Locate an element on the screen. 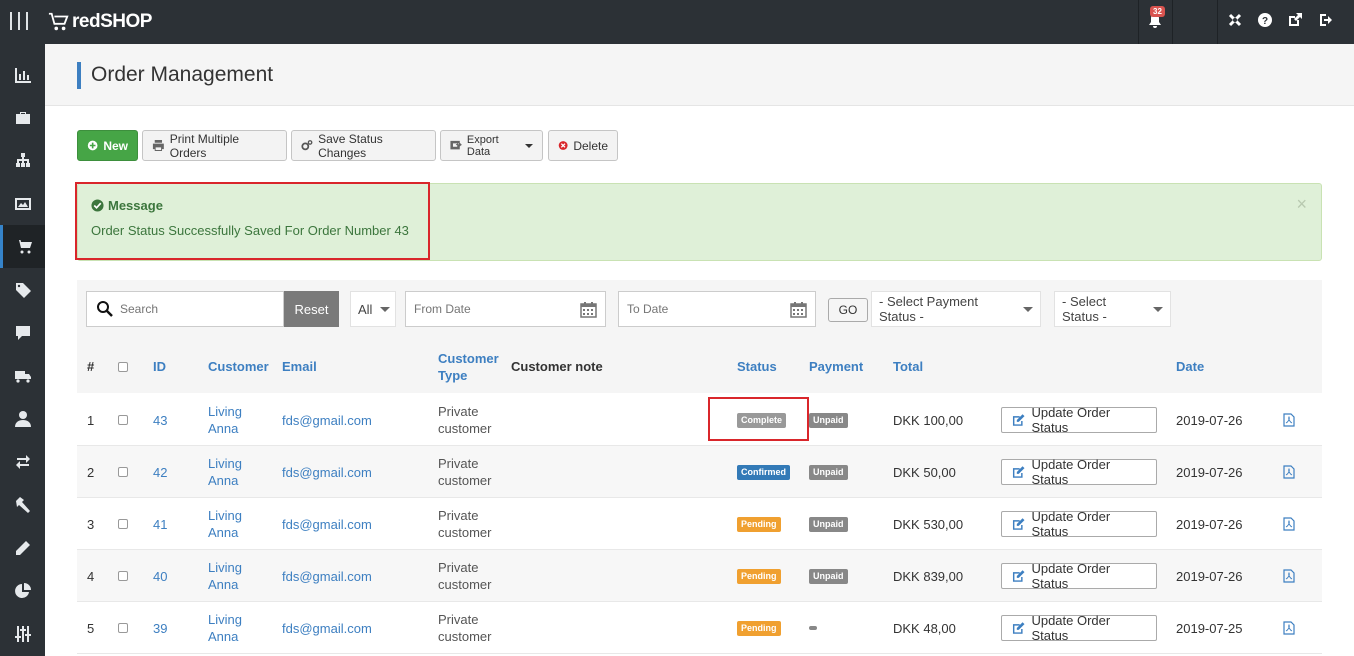  sidebar-item-configuration is located at coordinates (22, 633).